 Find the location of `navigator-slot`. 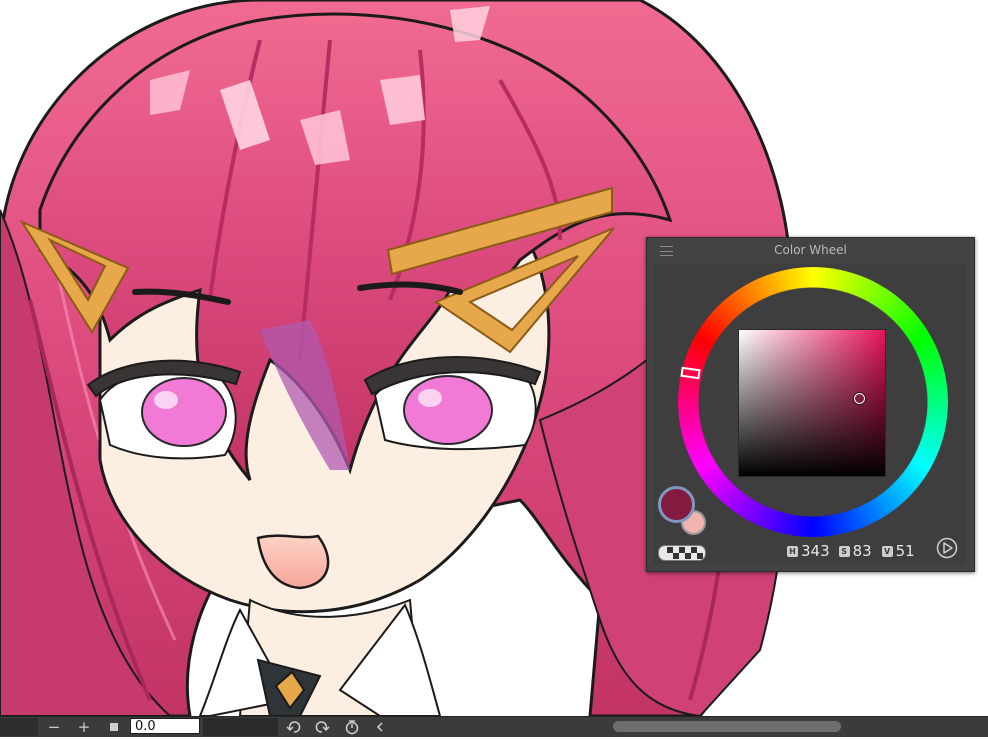

navigator-slot is located at coordinates (19, 727).